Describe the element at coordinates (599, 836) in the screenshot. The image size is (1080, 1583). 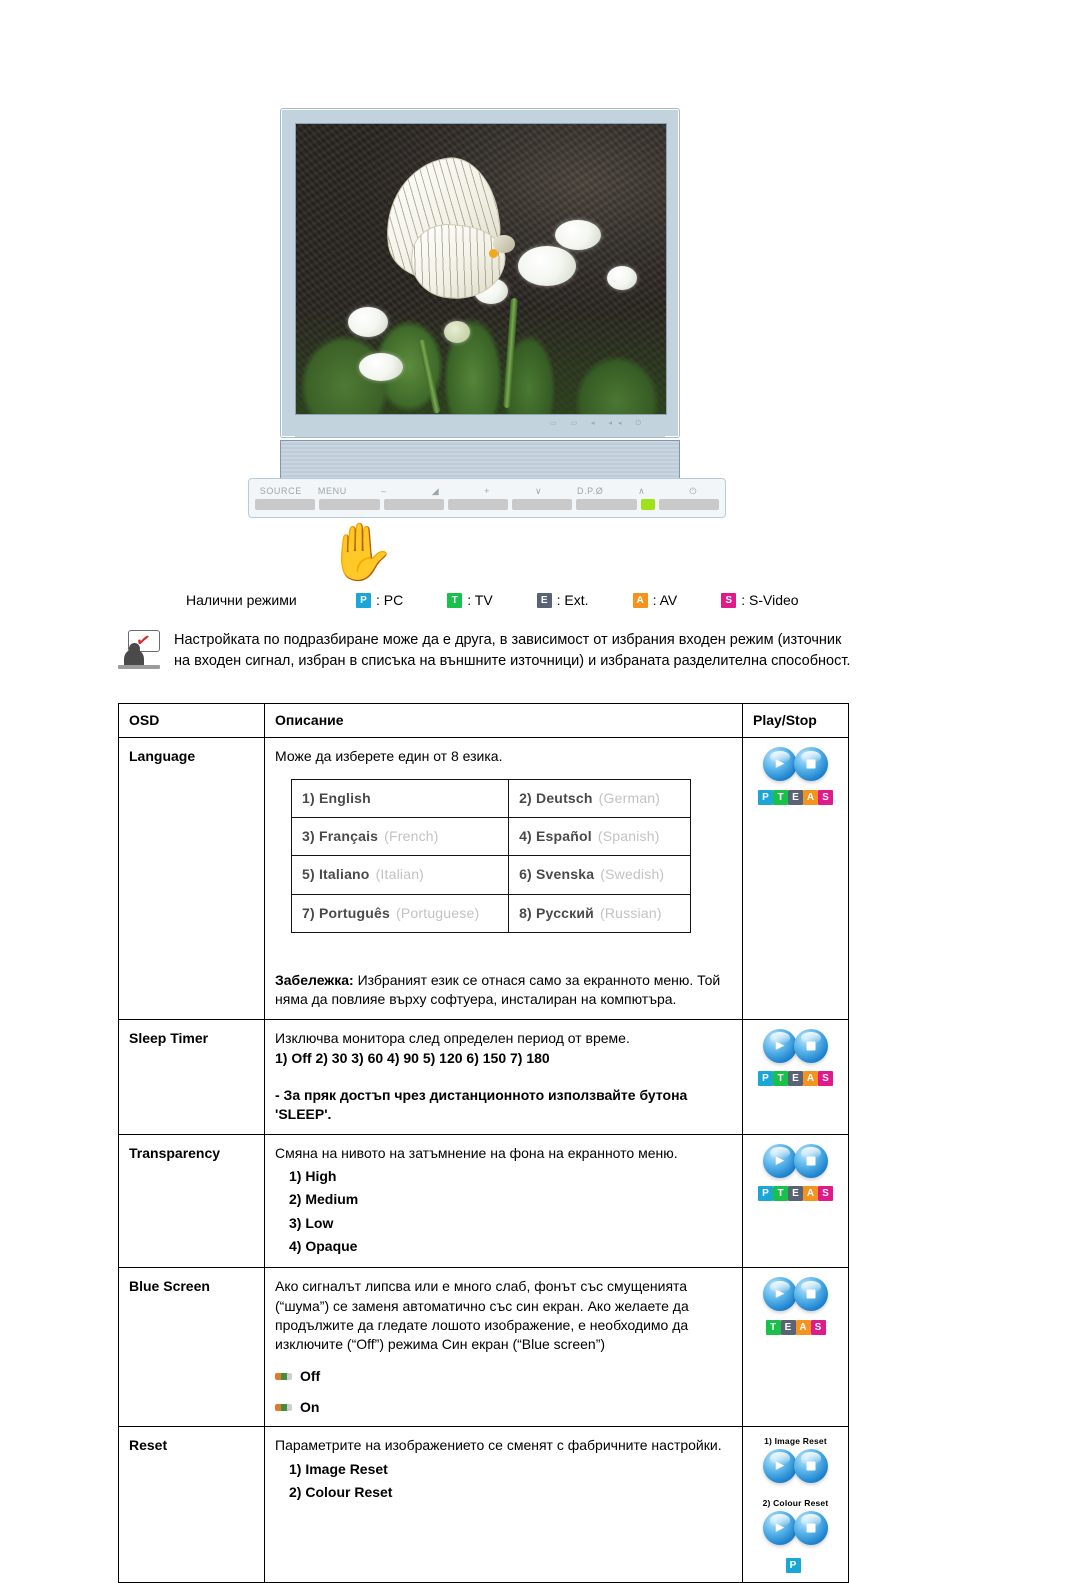
I see `lang-option-4: 4) Español (Spanish)` at that location.